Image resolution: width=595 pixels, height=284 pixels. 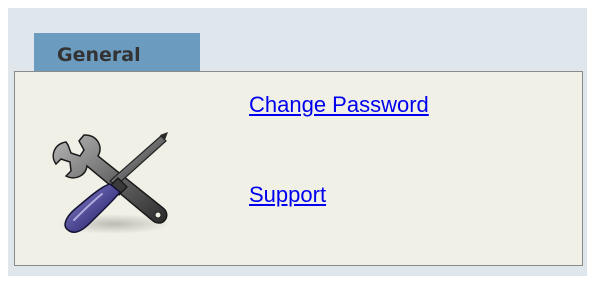 What do you see at coordinates (111, 183) in the screenshot?
I see `tools-icon` at bounding box center [111, 183].